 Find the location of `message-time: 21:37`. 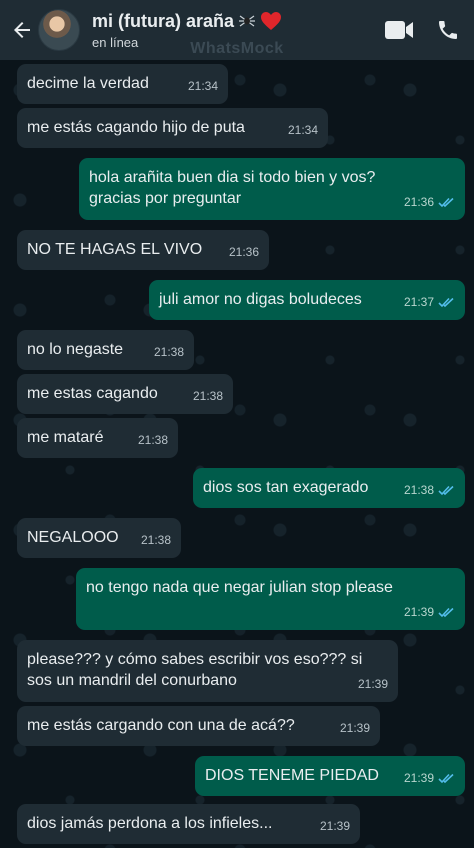

message-time: 21:37 is located at coordinates (418, 302).